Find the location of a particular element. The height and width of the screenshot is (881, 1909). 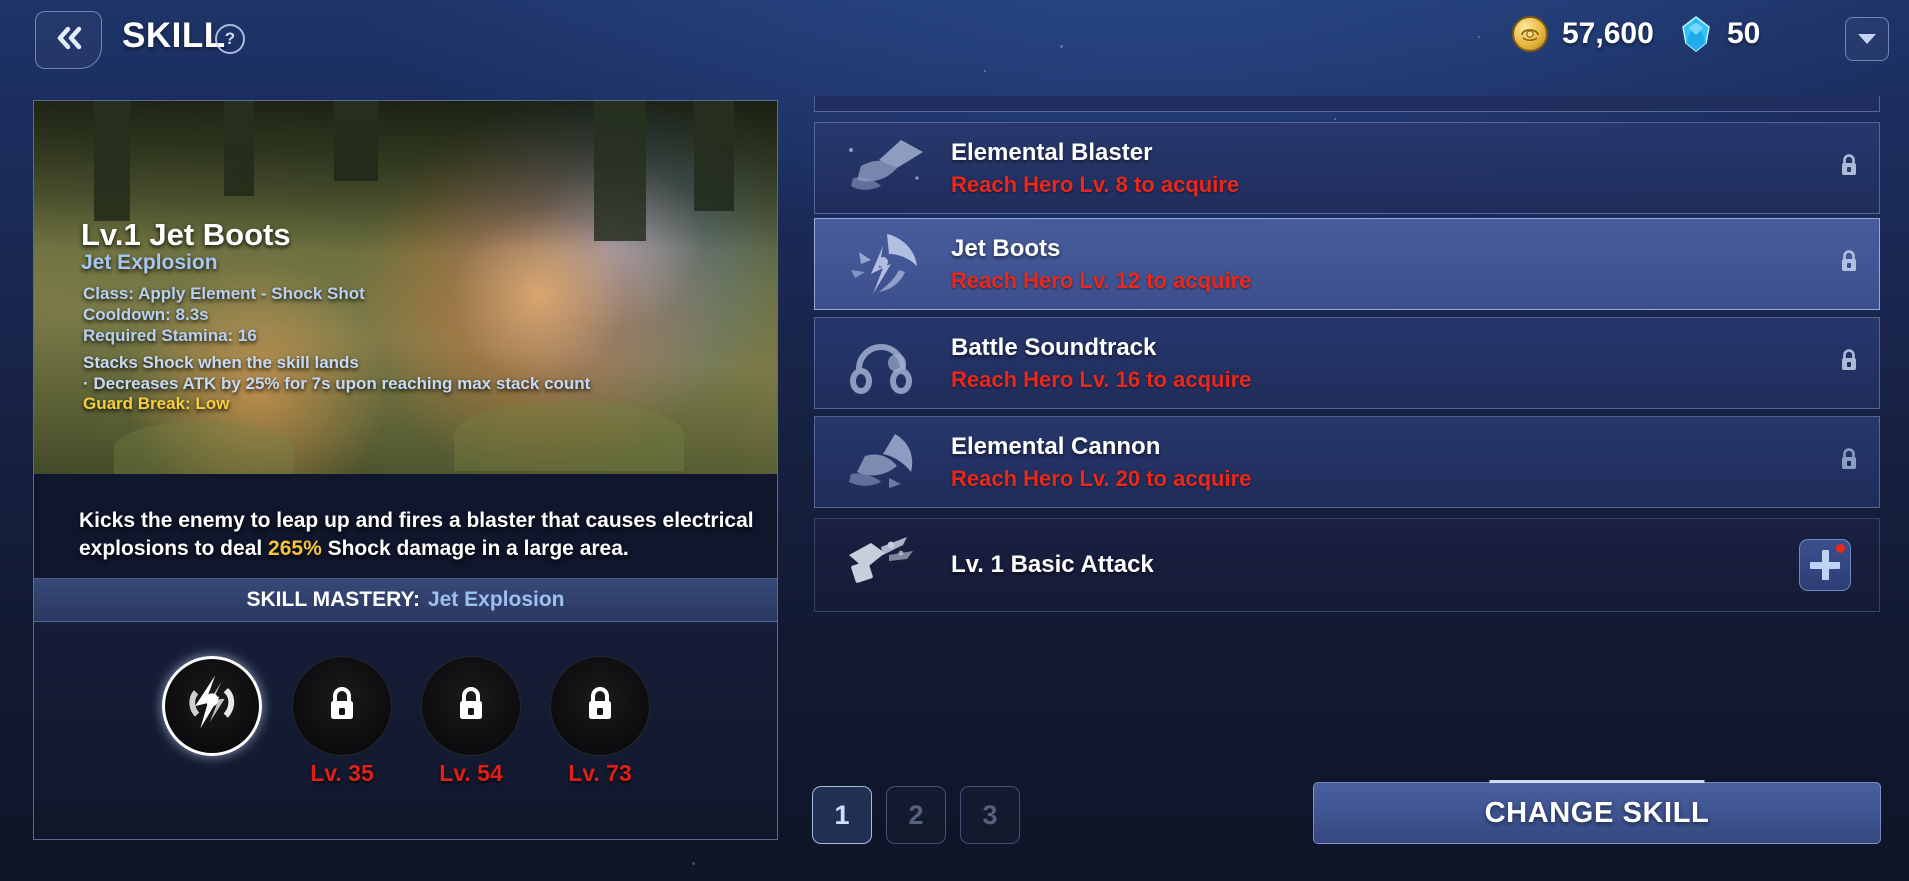

skill-description-percent: 265% is located at coordinates (295, 548).